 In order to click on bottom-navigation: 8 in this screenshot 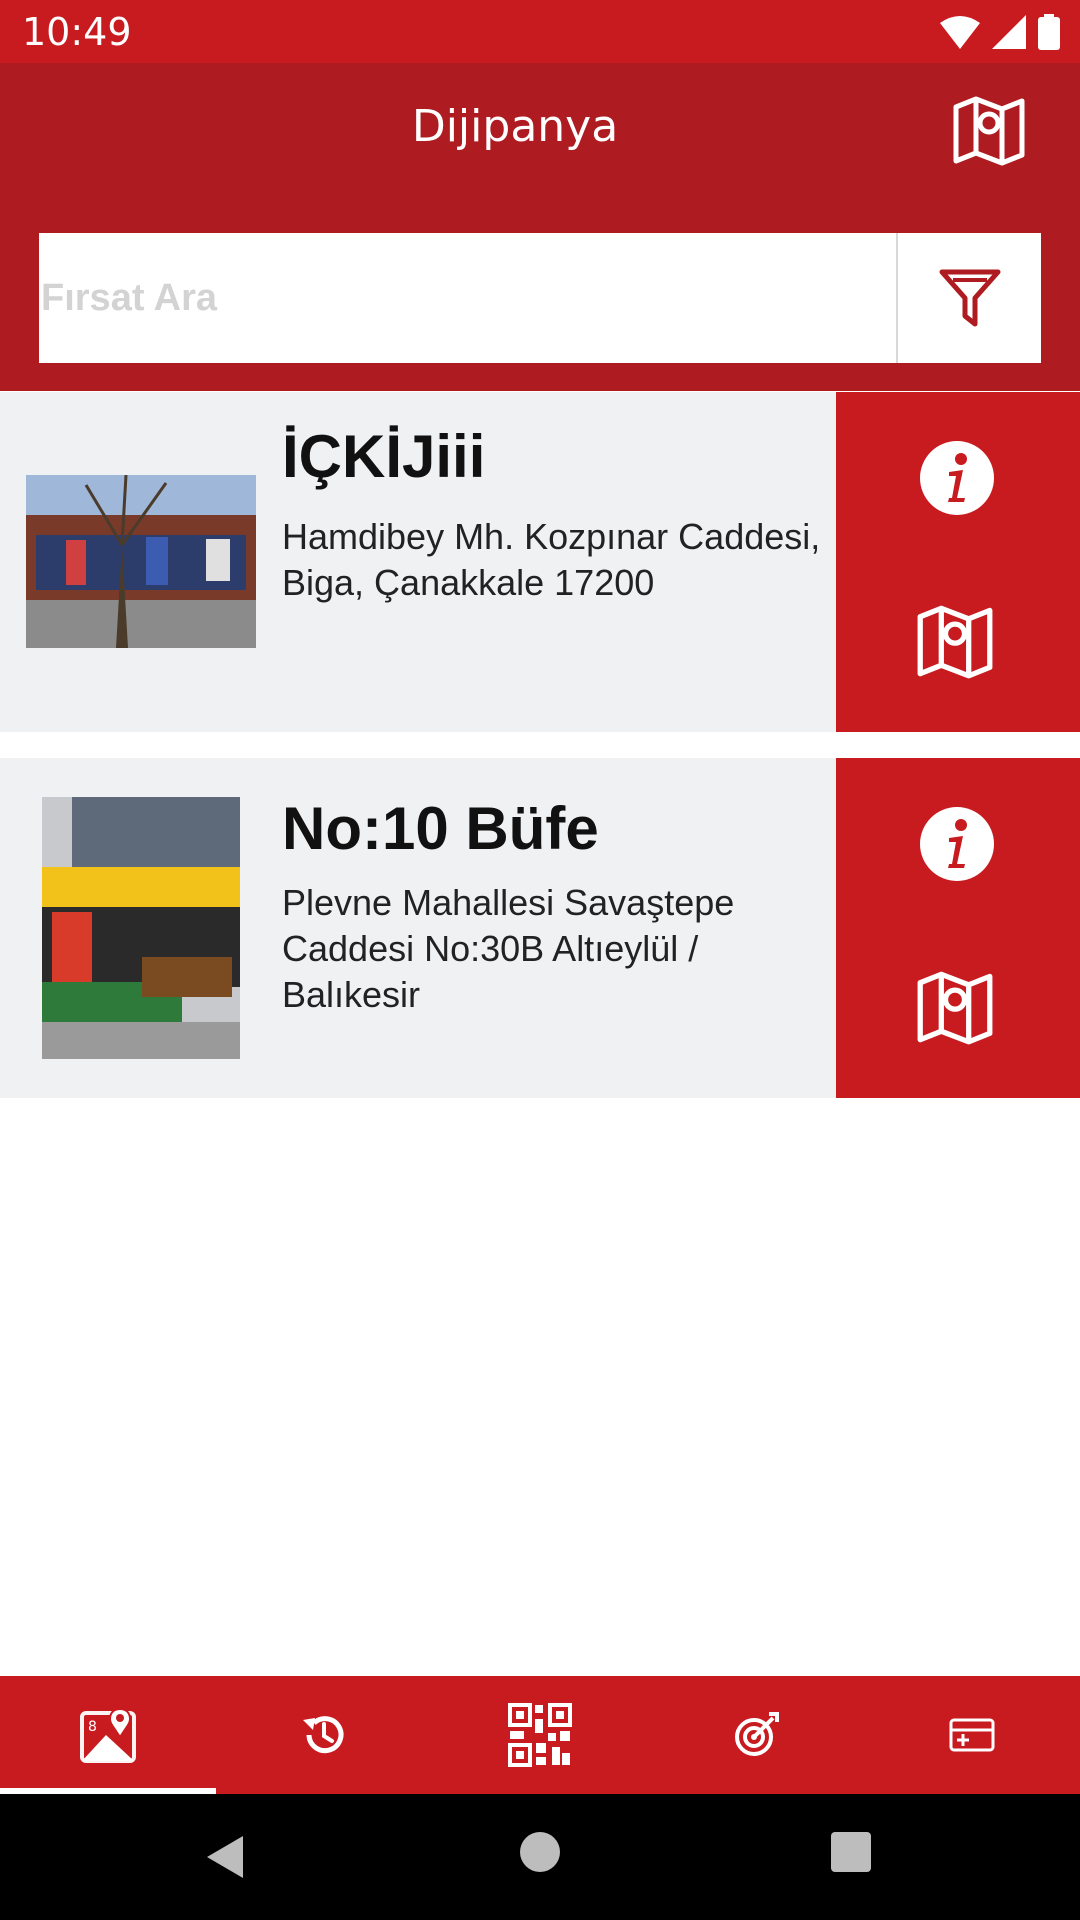, I will do `click(540, 1735)`.